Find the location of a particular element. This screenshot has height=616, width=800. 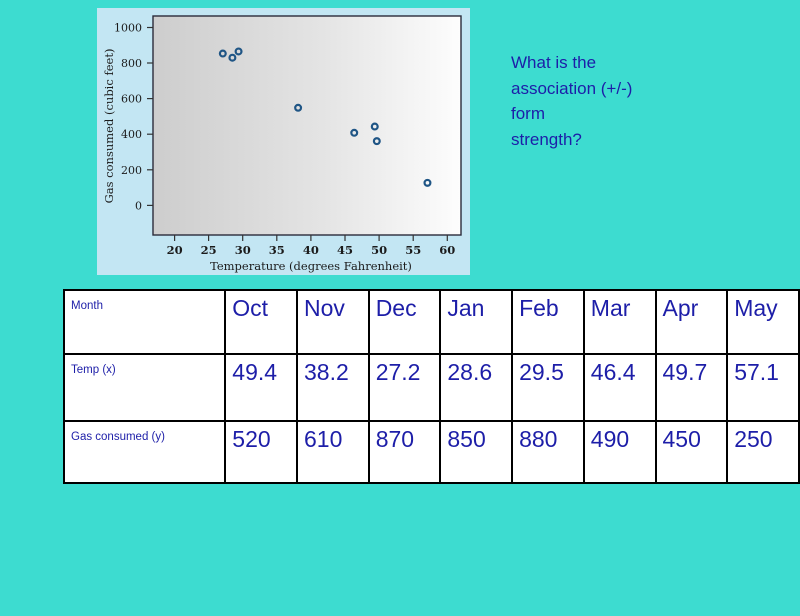

cell-temp-apr: 49.7 is located at coordinates (691, 387).